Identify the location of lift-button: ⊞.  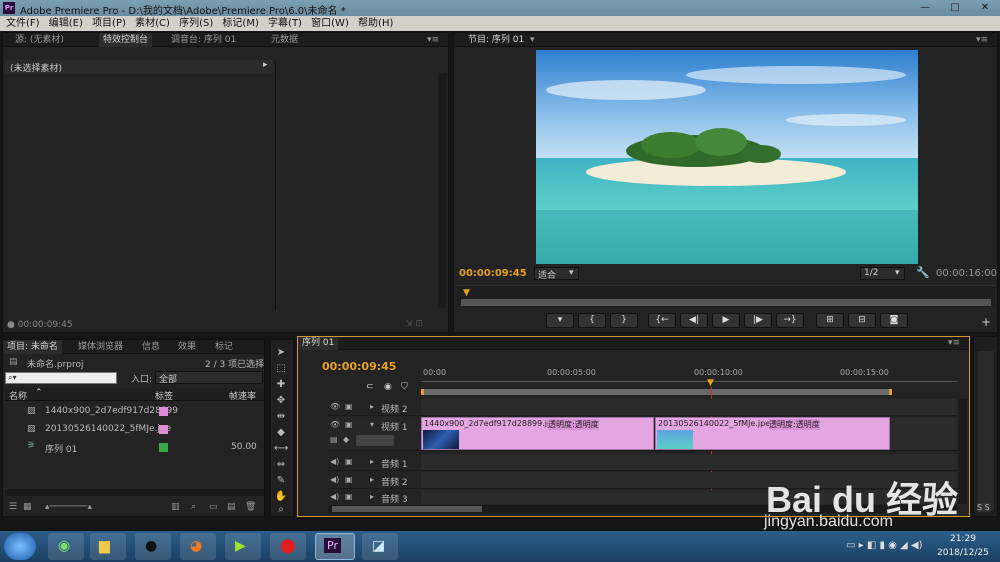
(830, 320).